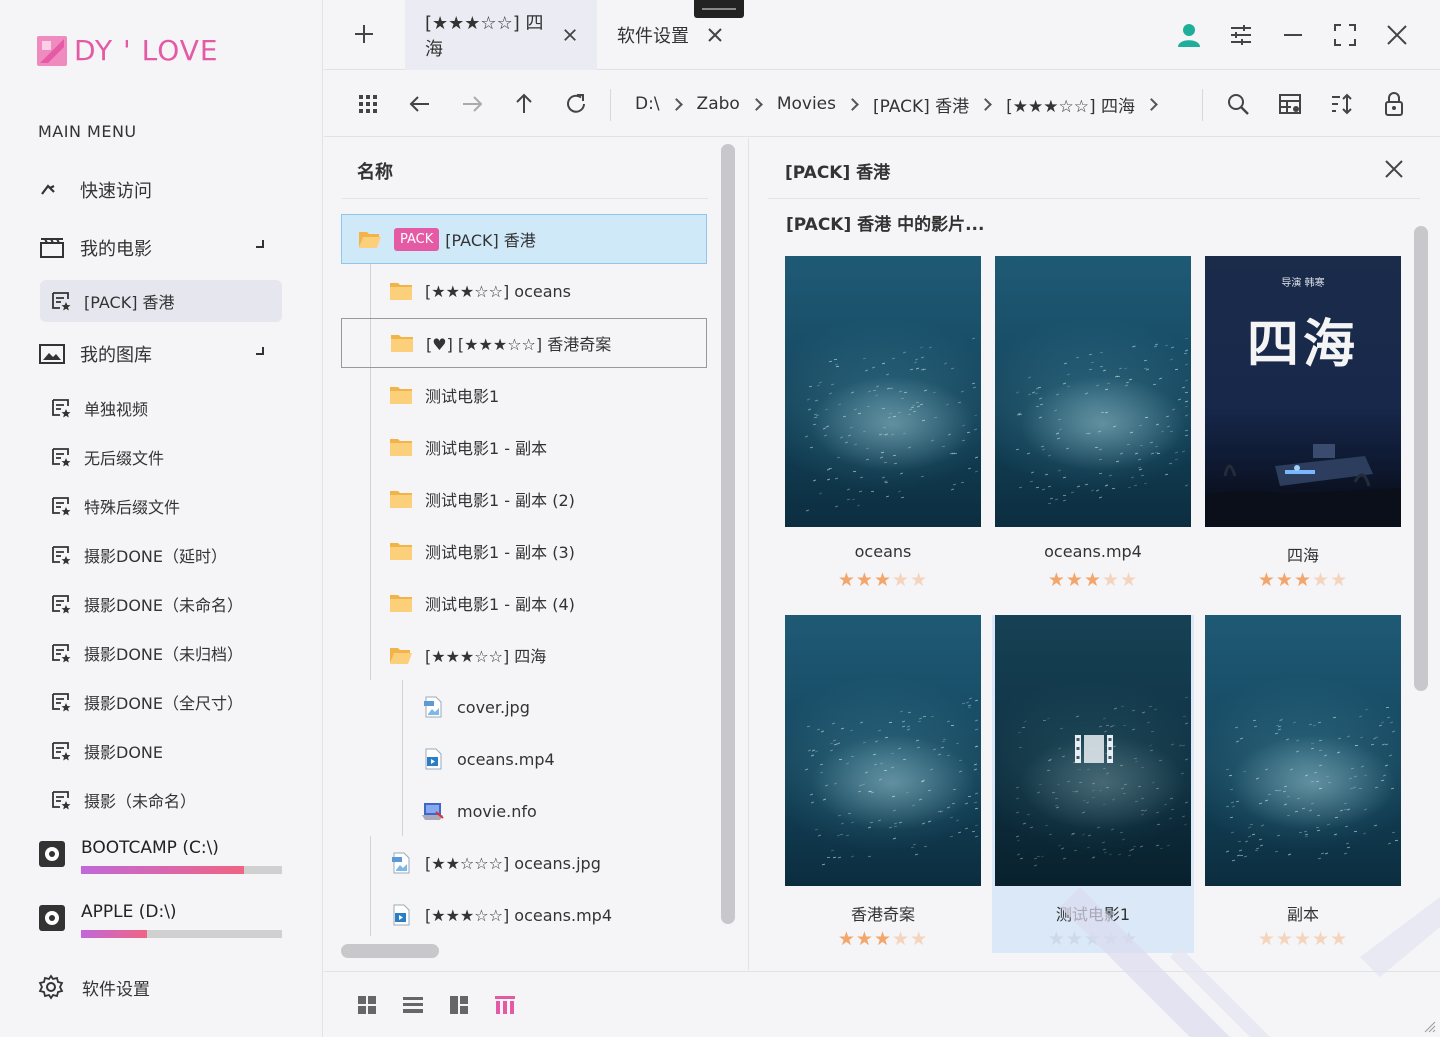 This screenshot has width=1440, height=1037. Describe the element at coordinates (368, 104) in the screenshot. I see `apps-grid-icon` at that location.